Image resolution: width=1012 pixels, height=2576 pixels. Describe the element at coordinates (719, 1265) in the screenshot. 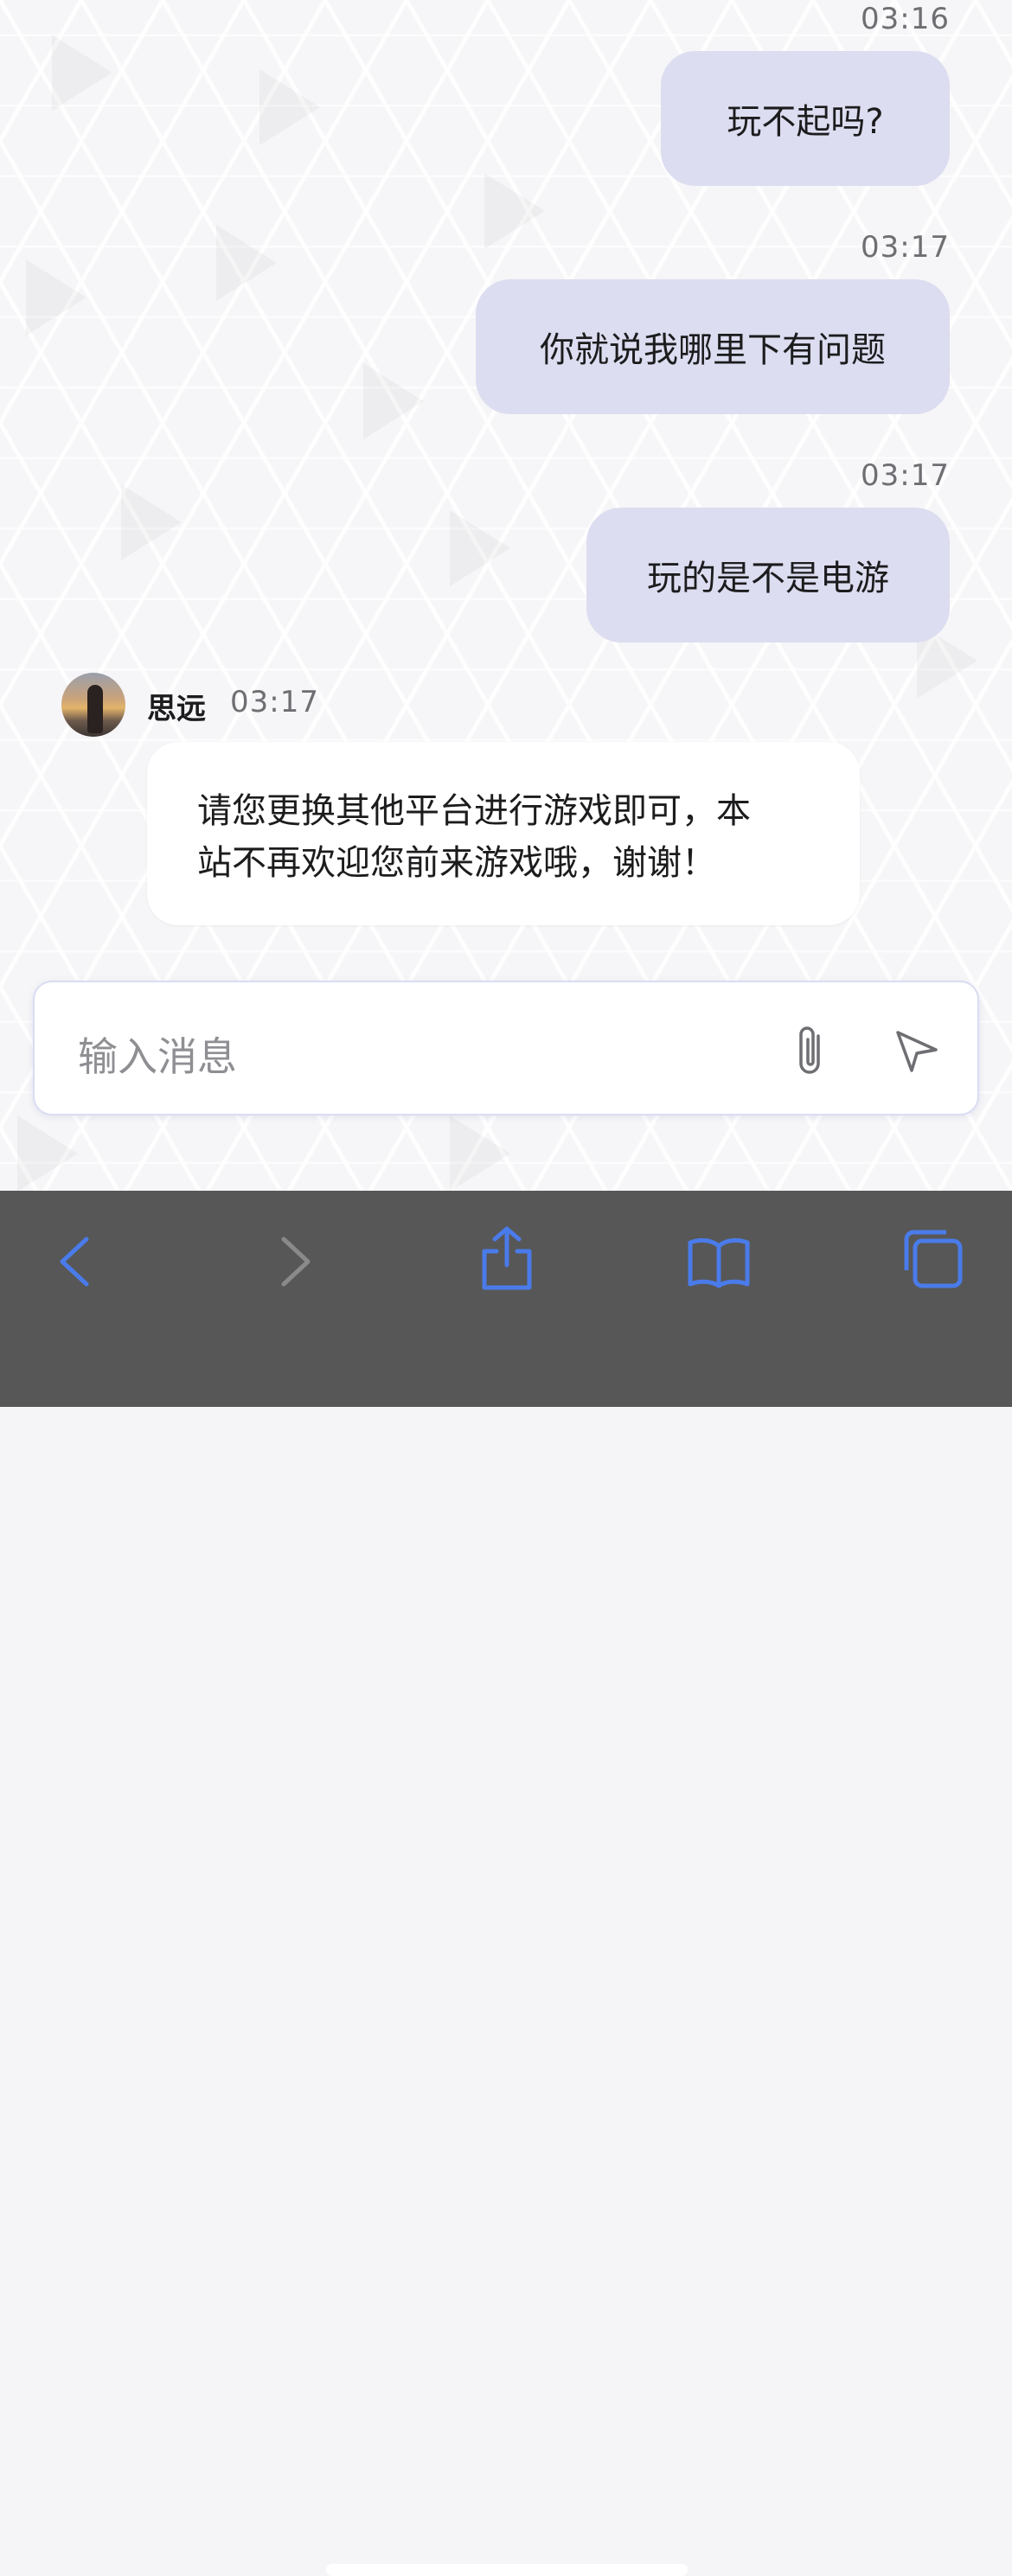

I see `bookmarks-icon` at that location.